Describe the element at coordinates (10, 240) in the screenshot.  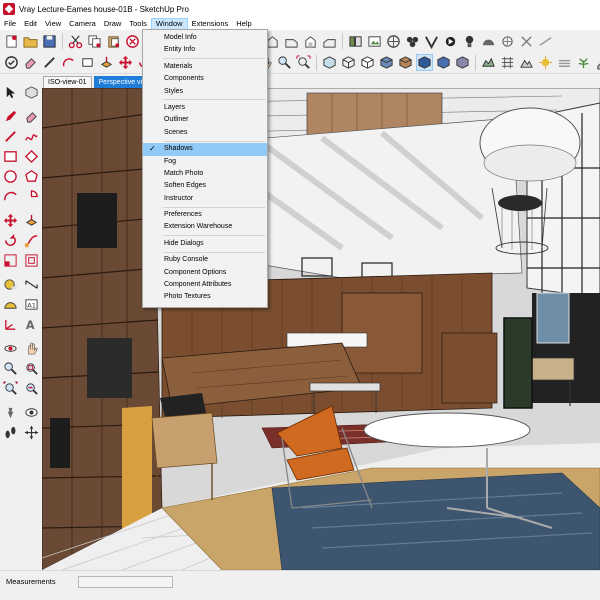
I see `rotate-tool-icon` at that location.